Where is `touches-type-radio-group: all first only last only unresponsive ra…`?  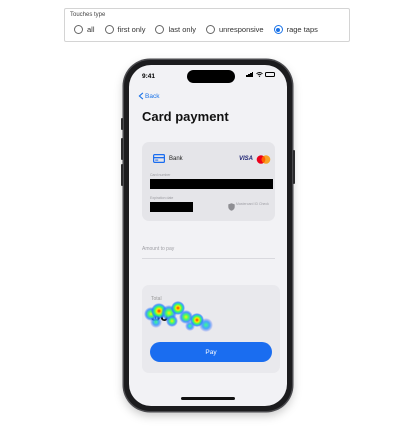 touches-type-radio-group: all first only last only unresponsive ra… is located at coordinates (196, 29).